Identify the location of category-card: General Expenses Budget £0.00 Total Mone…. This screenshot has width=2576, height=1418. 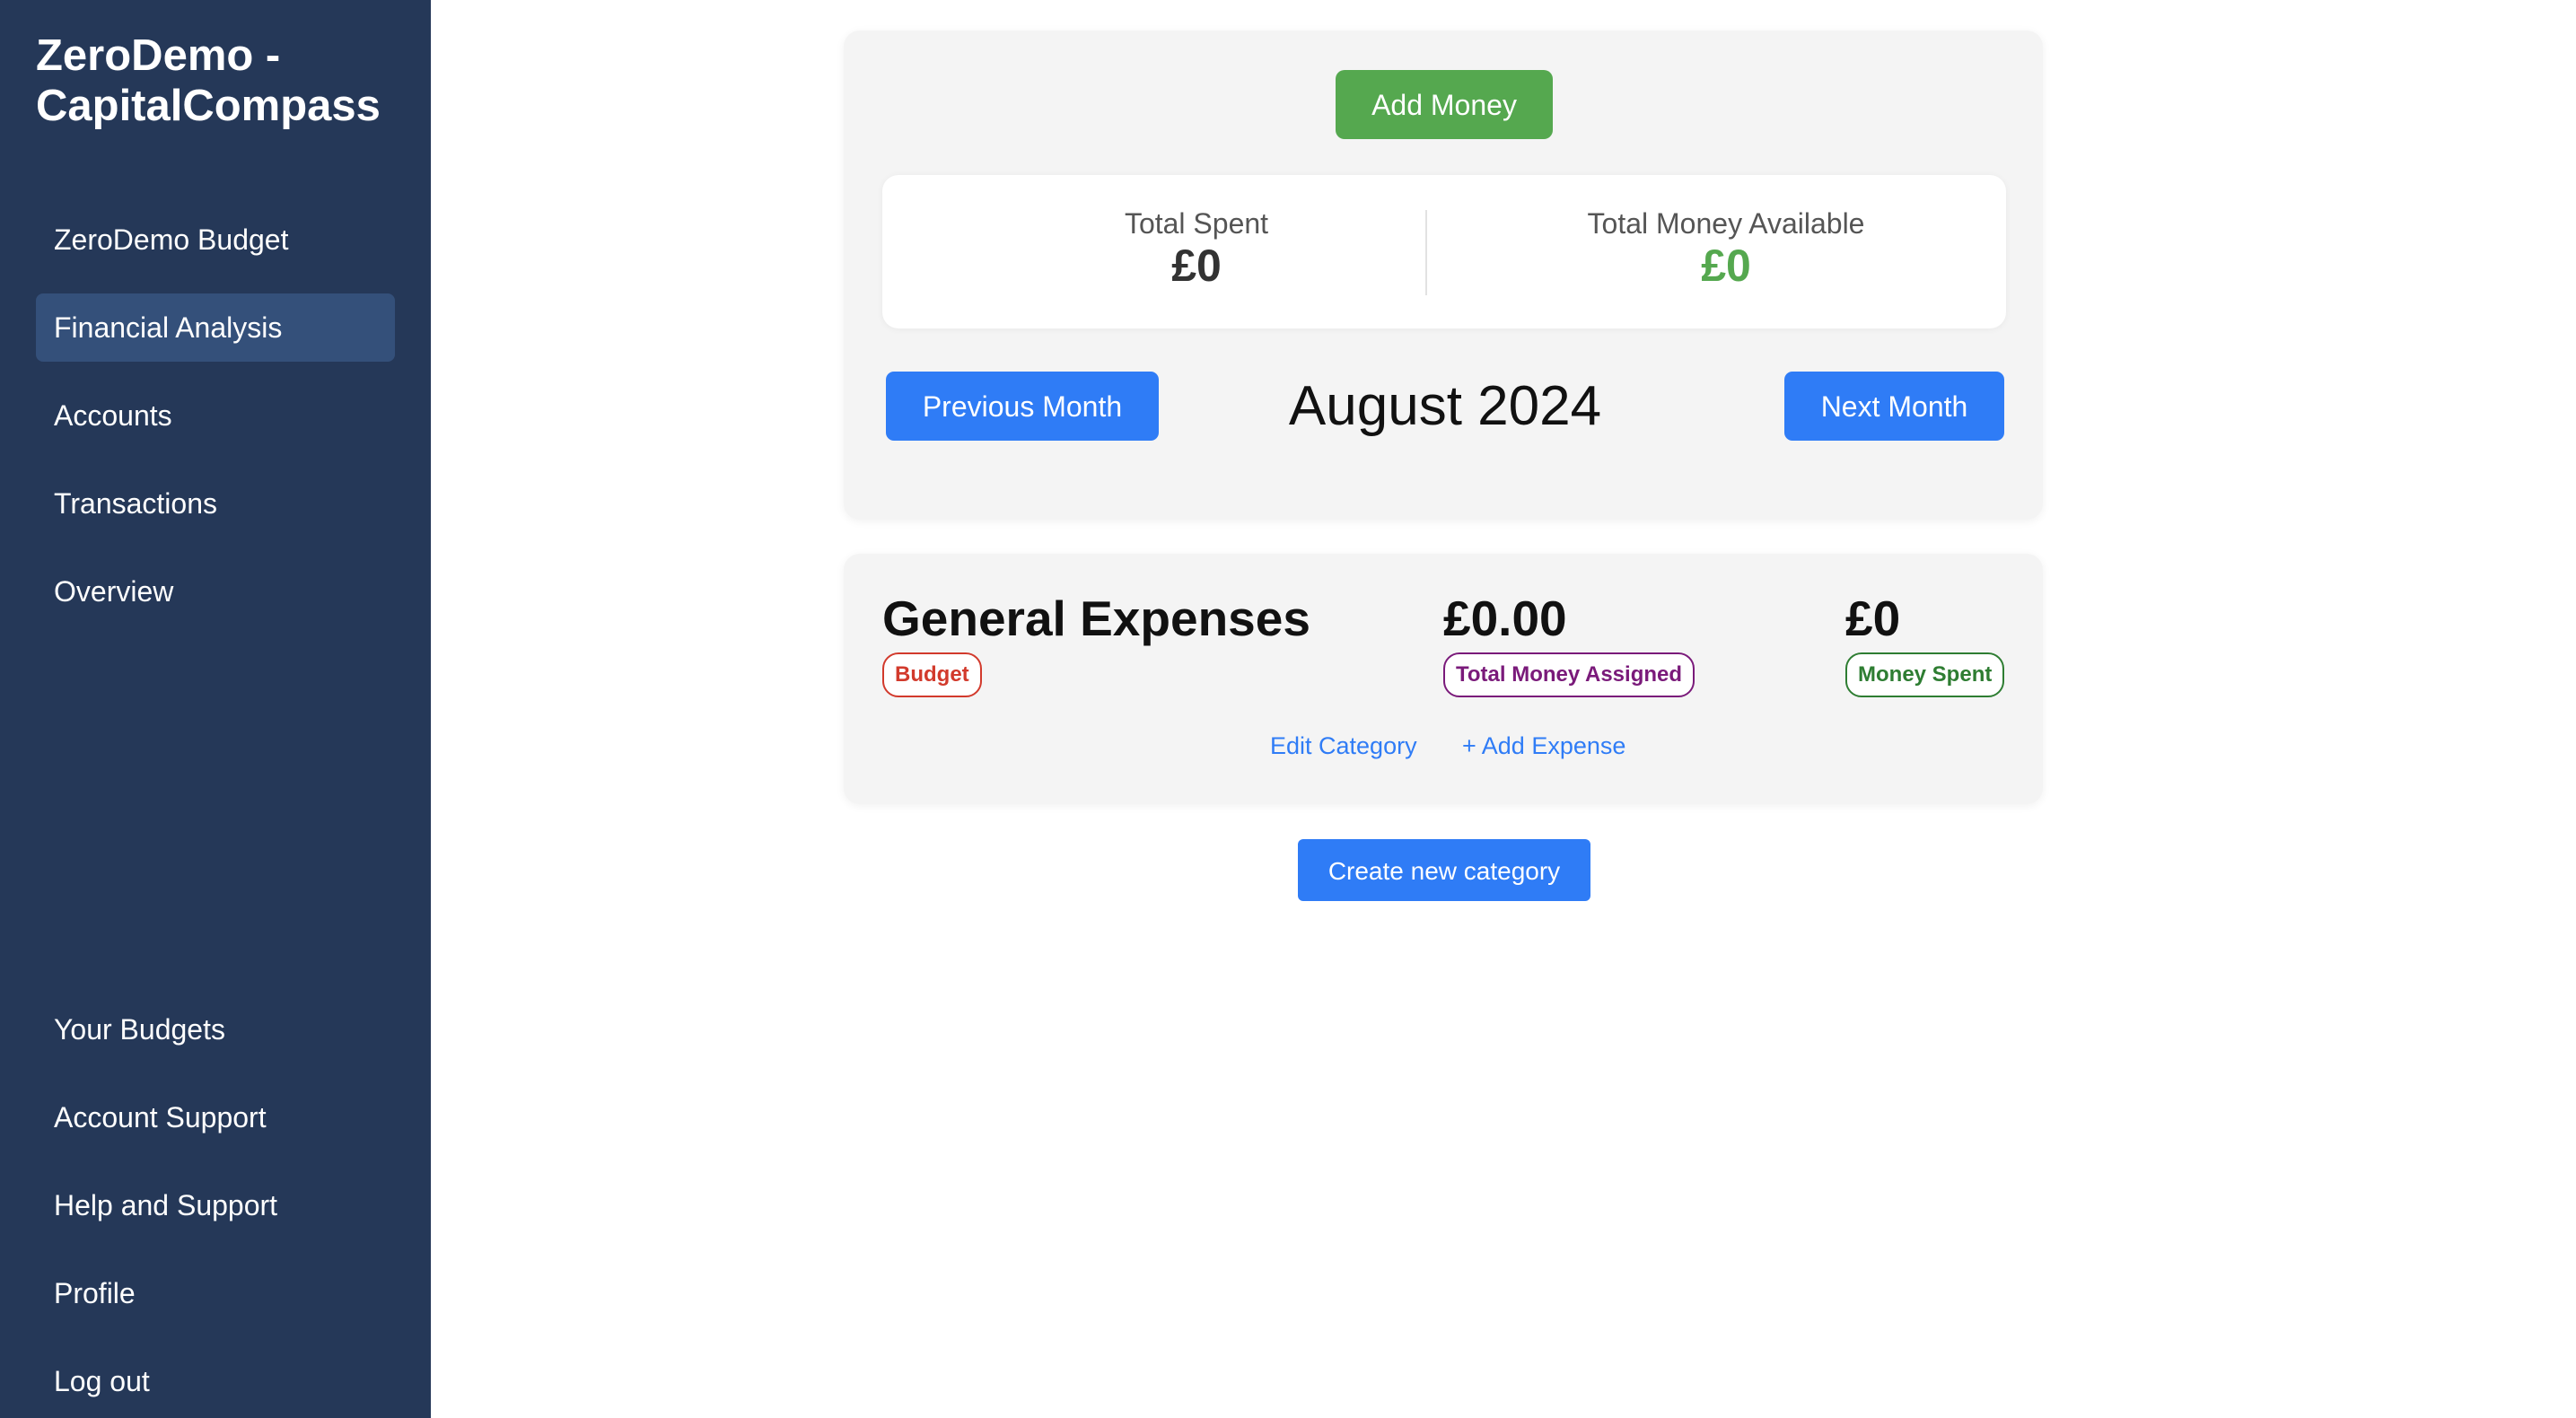
(1443, 679).